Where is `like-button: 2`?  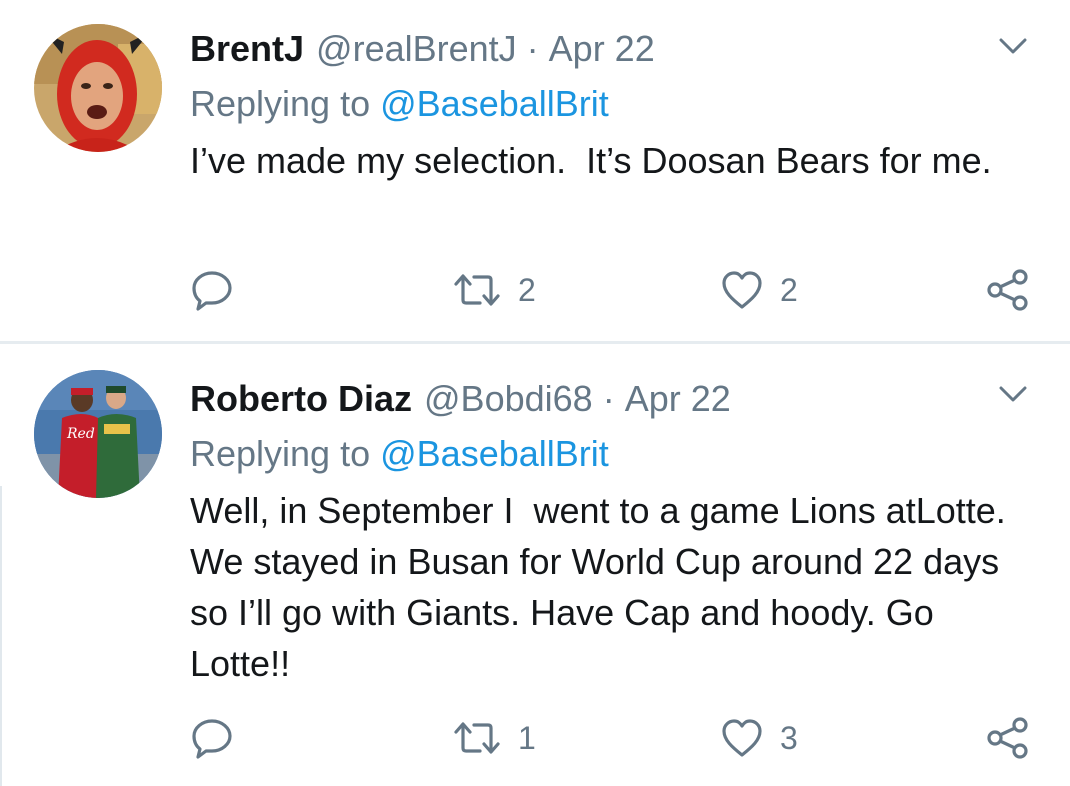
like-button: 2 is located at coordinates (759, 290).